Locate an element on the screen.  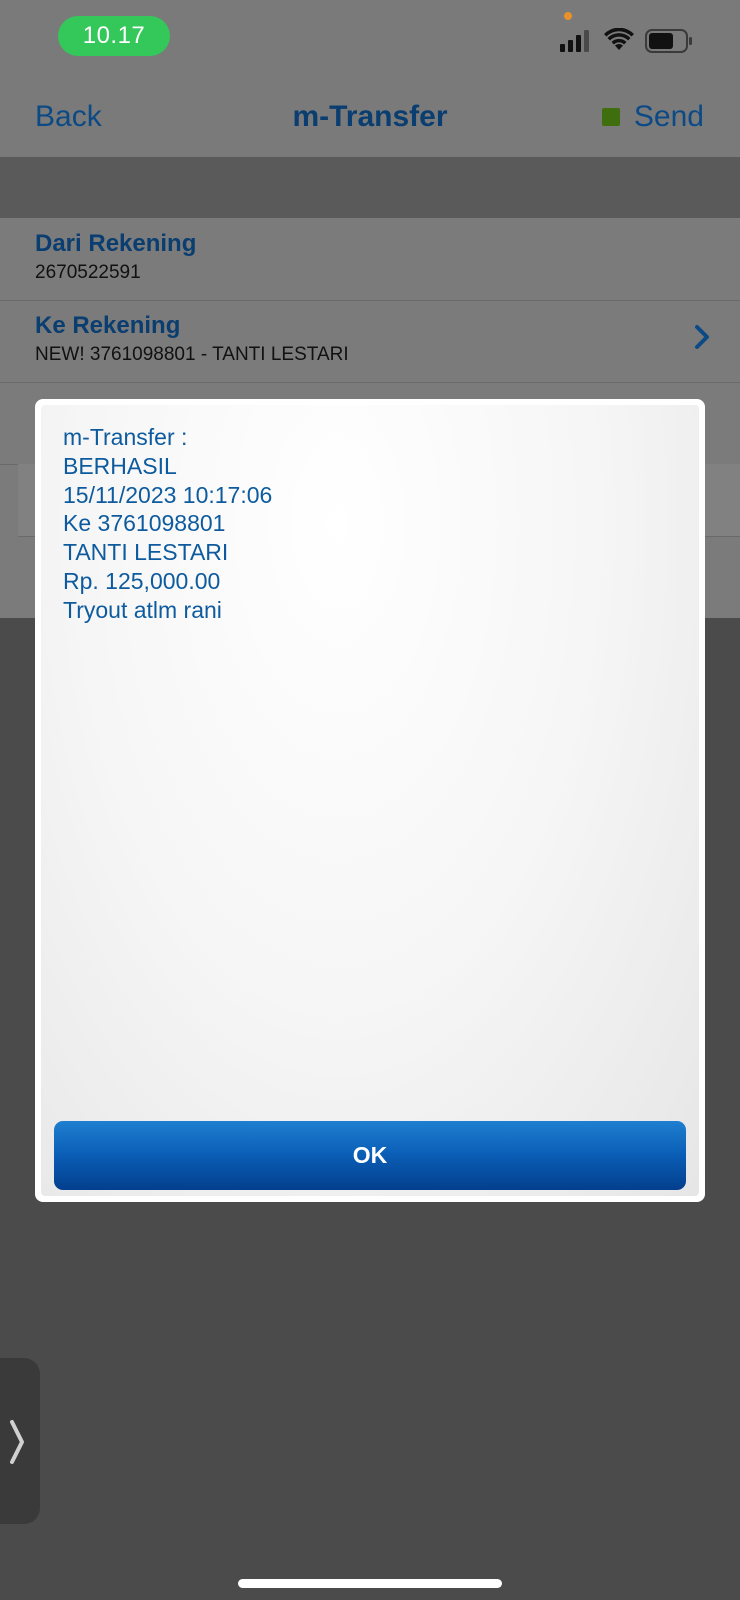
to-account-value: NEW! 3761098801 - TANTI LESTARI is located at coordinates (192, 354).